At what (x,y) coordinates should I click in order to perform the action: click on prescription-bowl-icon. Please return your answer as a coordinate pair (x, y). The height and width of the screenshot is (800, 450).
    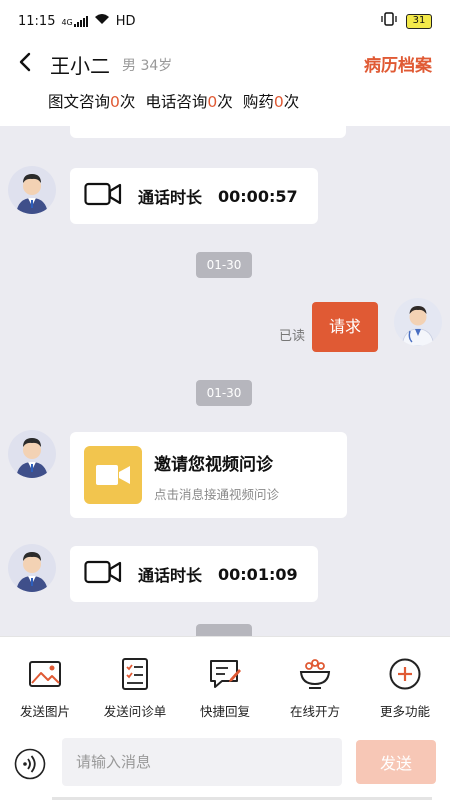
    Looking at the image, I should click on (315, 674).